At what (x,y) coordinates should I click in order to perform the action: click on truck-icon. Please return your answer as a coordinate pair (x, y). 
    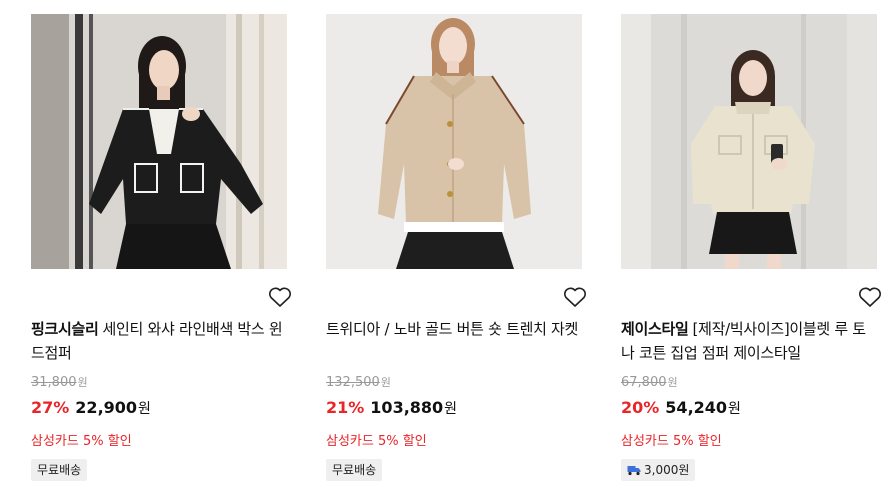
    Looking at the image, I should click on (634, 470).